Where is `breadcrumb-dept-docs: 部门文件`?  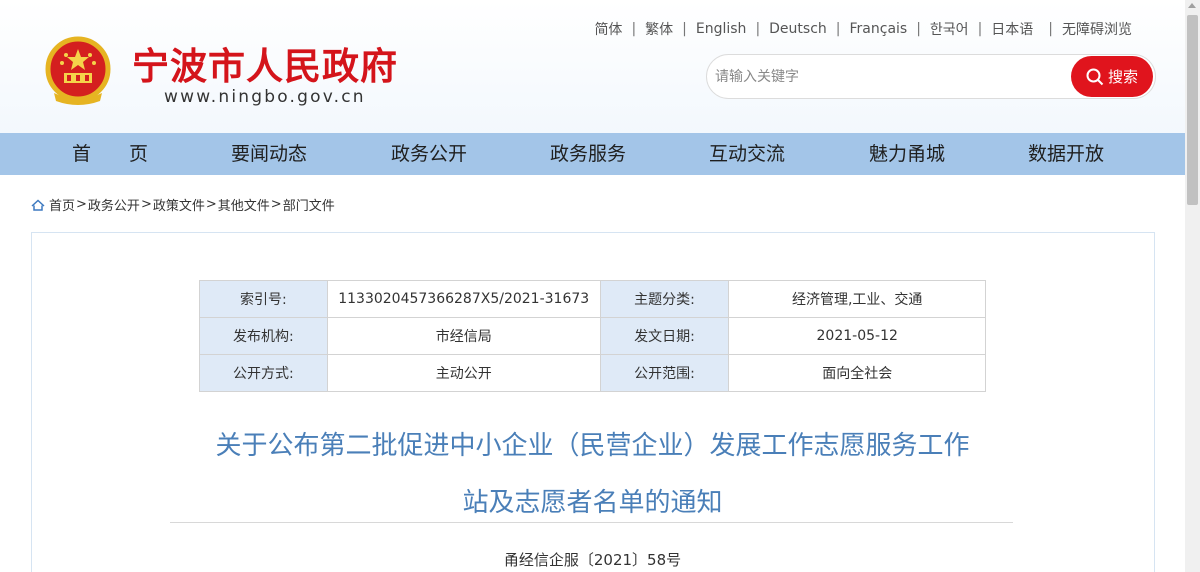 breadcrumb-dept-docs: 部门文件 is located at coordinates (309, 204).